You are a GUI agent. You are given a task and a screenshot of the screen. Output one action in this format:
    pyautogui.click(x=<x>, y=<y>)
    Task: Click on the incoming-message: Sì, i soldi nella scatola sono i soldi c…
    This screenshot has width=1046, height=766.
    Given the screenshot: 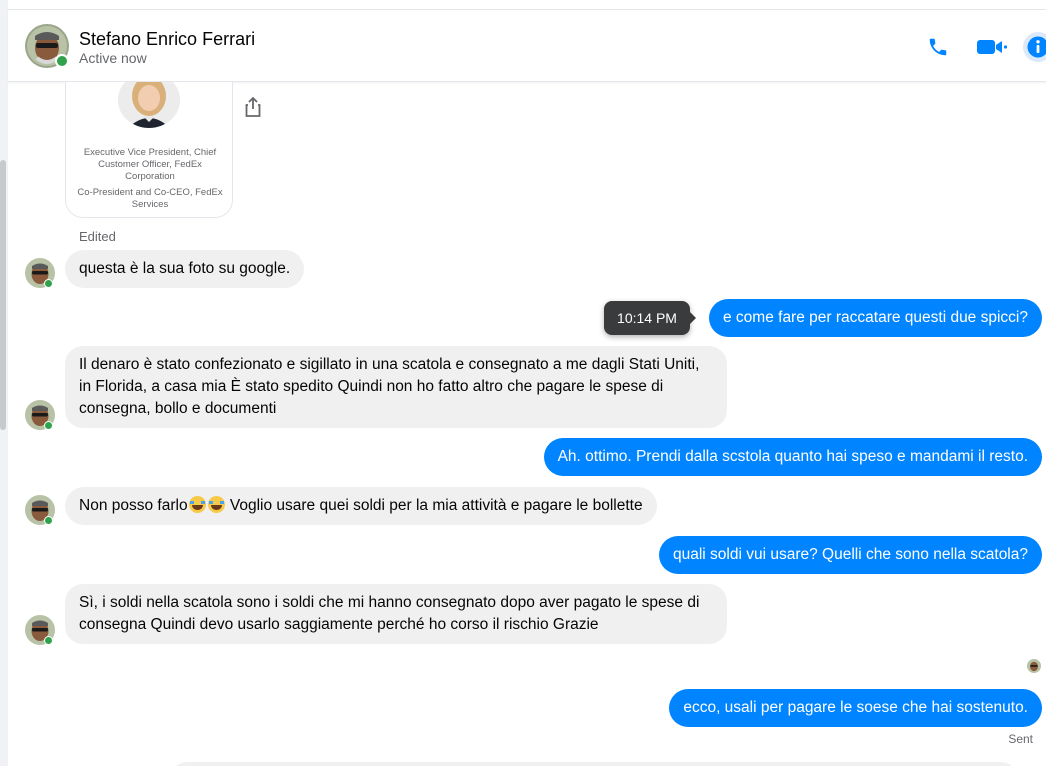 What is the action you would take?
    pyautogui.click(x=396, y=614)
    